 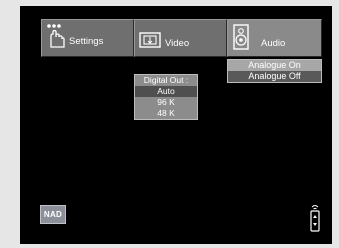 What do you see at coordinates (315, 220) in the screenshot?
I see `remote-control-icon` at bounding box center [315, 220].